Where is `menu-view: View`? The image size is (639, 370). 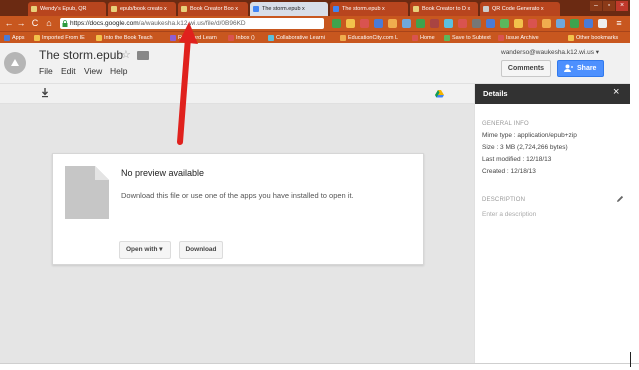 menu-view: View is located at coordinates (93, 71).